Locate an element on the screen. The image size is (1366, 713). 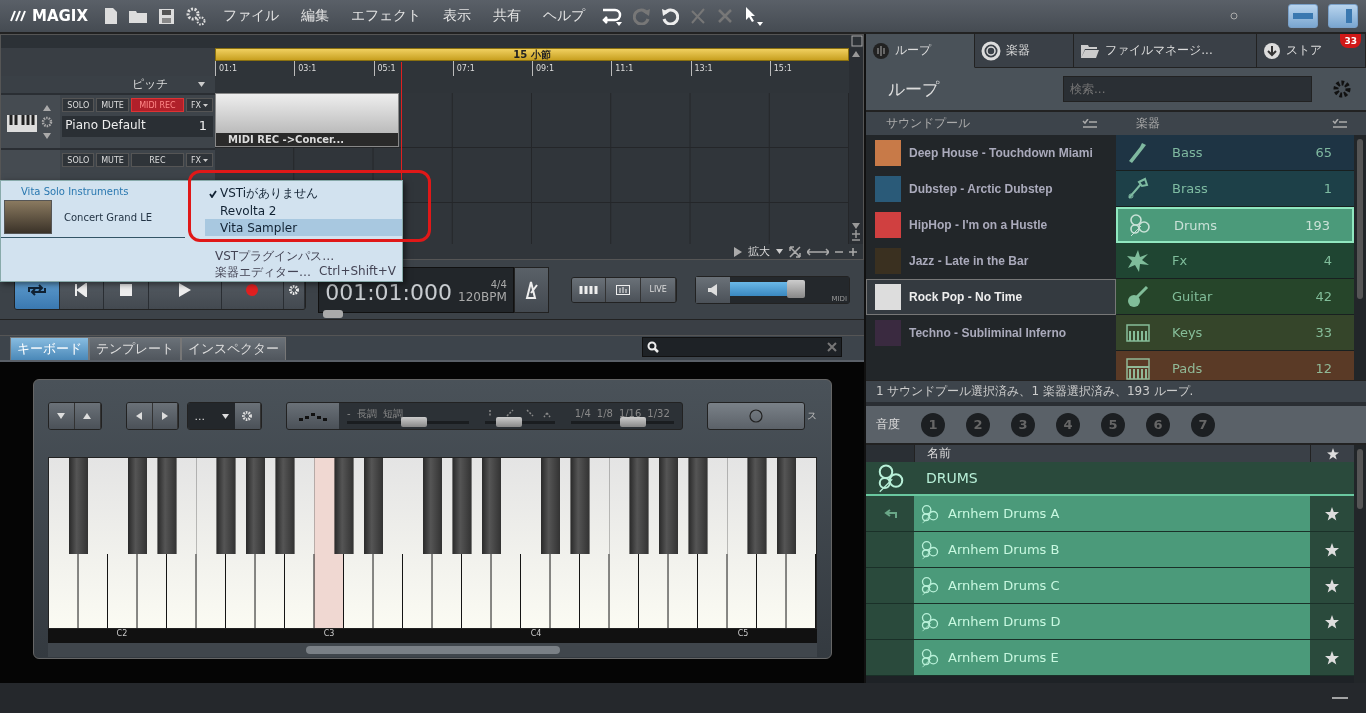
preset-settings-button is located at coordinates (248, 416).